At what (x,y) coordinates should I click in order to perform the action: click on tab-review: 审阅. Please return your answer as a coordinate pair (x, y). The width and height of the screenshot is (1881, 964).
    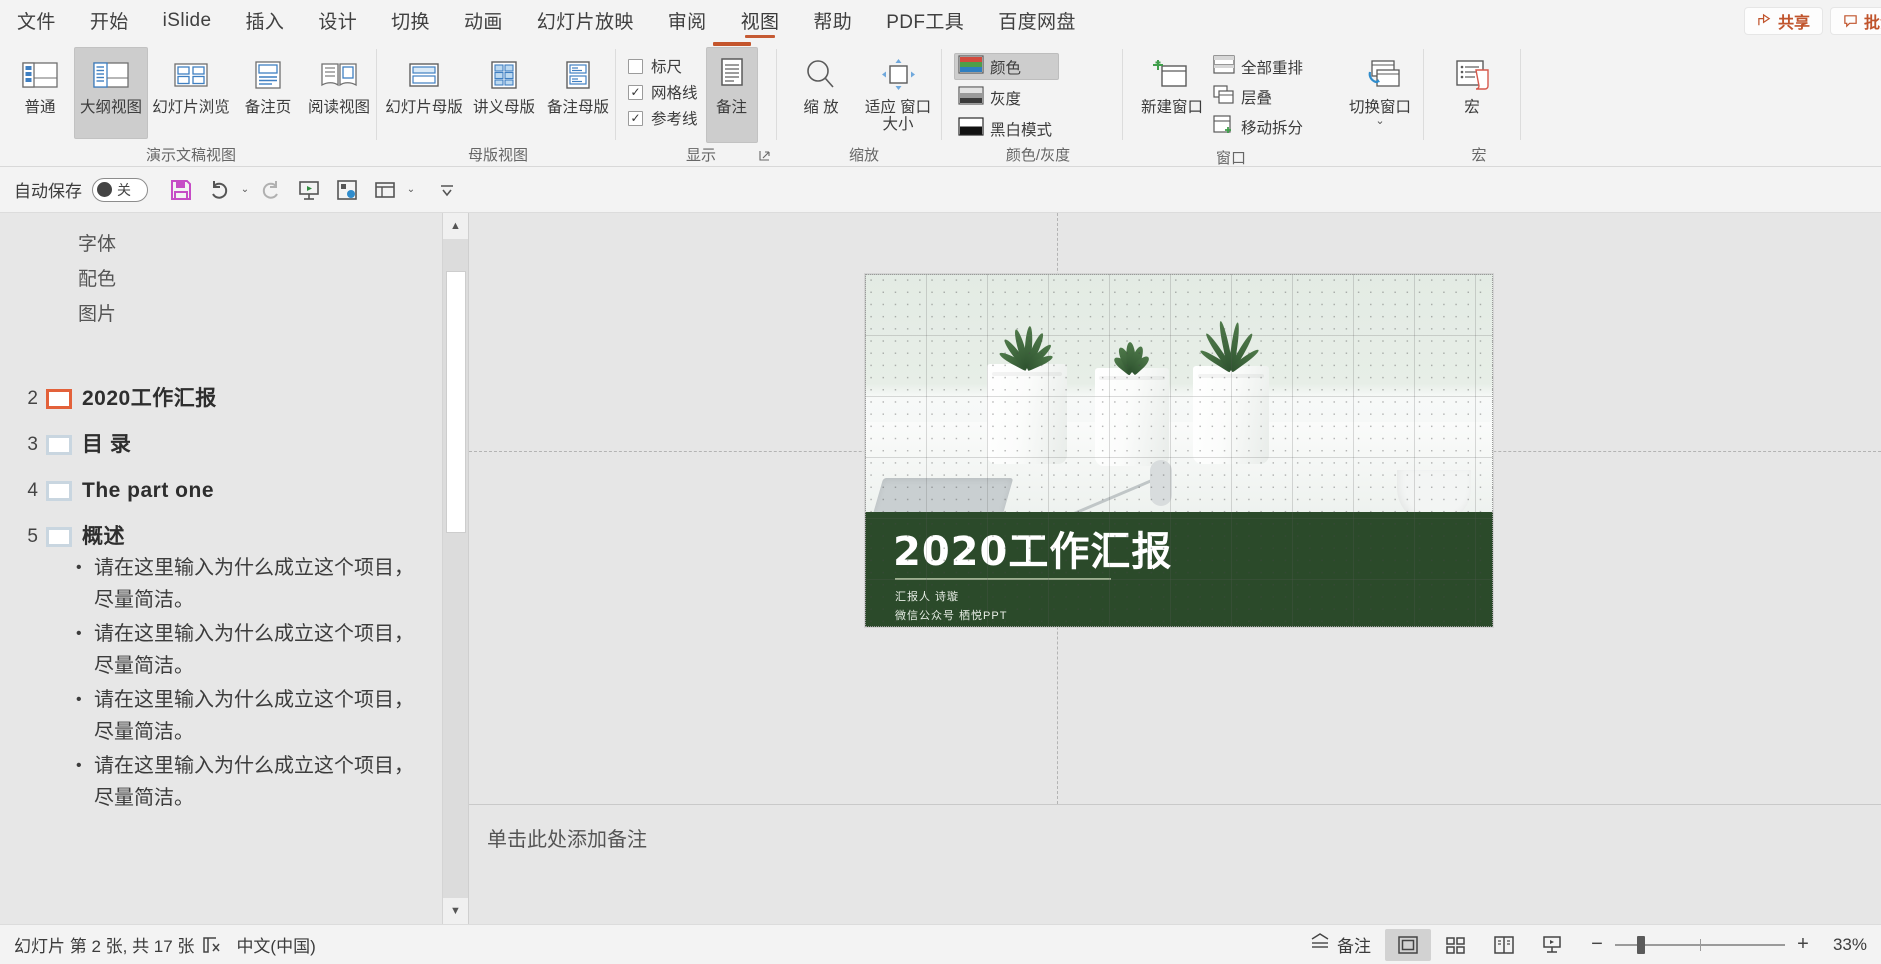
    Looking at the image, I should click on (687, 20).